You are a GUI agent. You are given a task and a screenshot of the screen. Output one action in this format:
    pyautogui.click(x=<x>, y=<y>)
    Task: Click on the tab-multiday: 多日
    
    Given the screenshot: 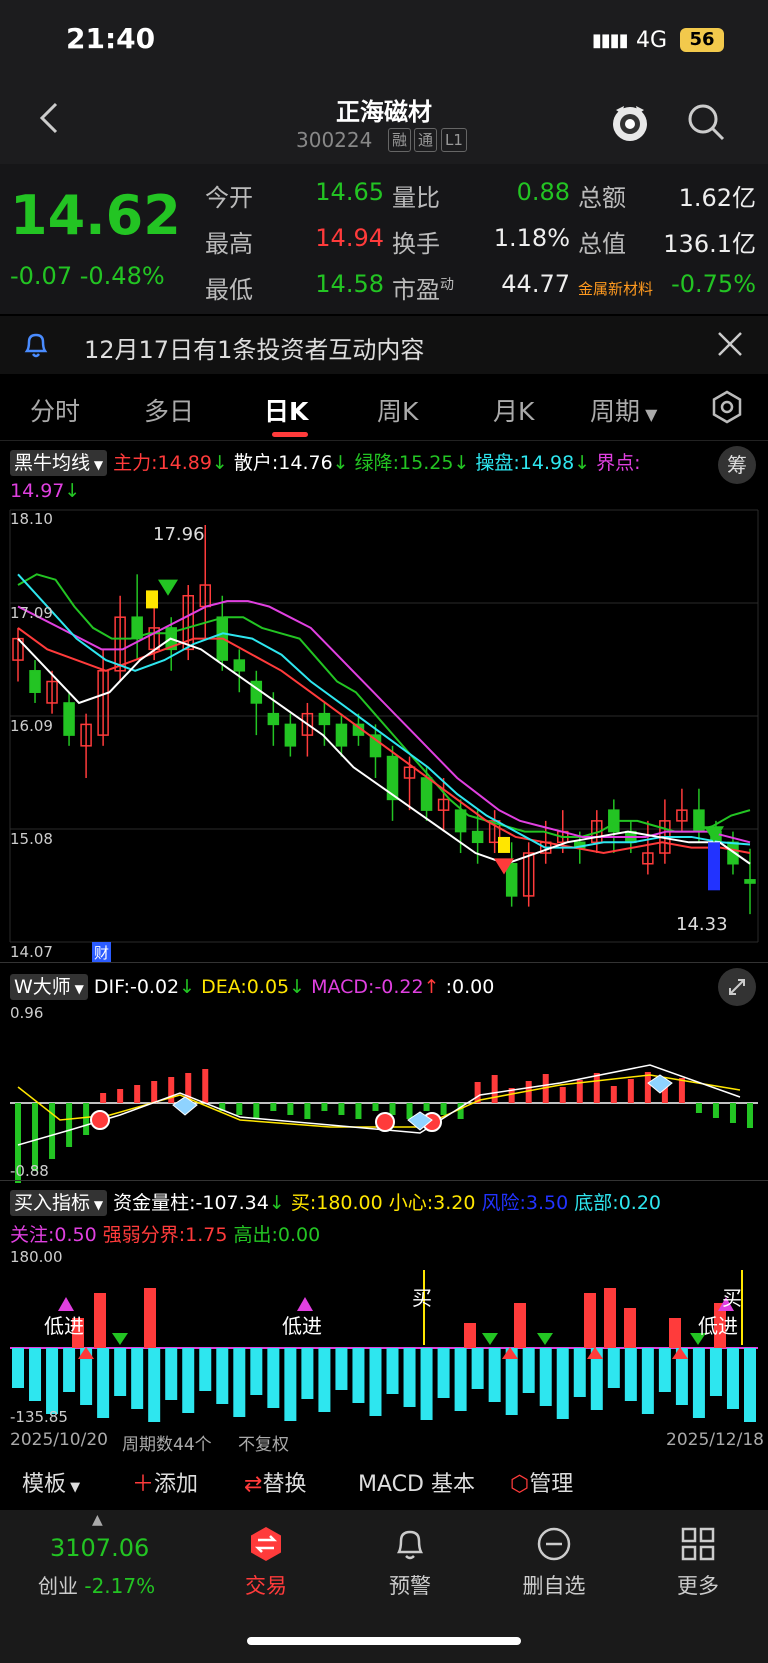 What is the action you would take?
    pyautogui.click(x=169, y=410)
    